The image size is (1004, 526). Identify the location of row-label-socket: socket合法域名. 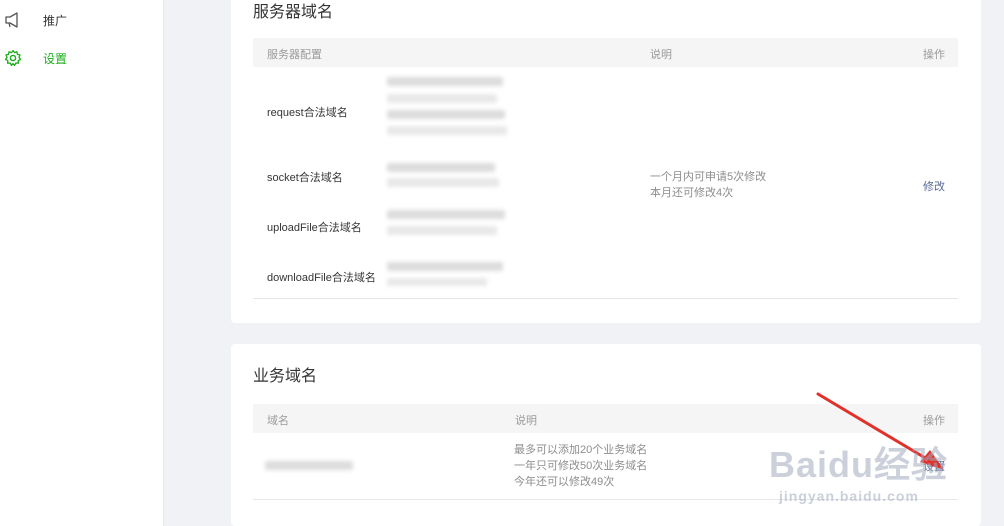
(305, 178).